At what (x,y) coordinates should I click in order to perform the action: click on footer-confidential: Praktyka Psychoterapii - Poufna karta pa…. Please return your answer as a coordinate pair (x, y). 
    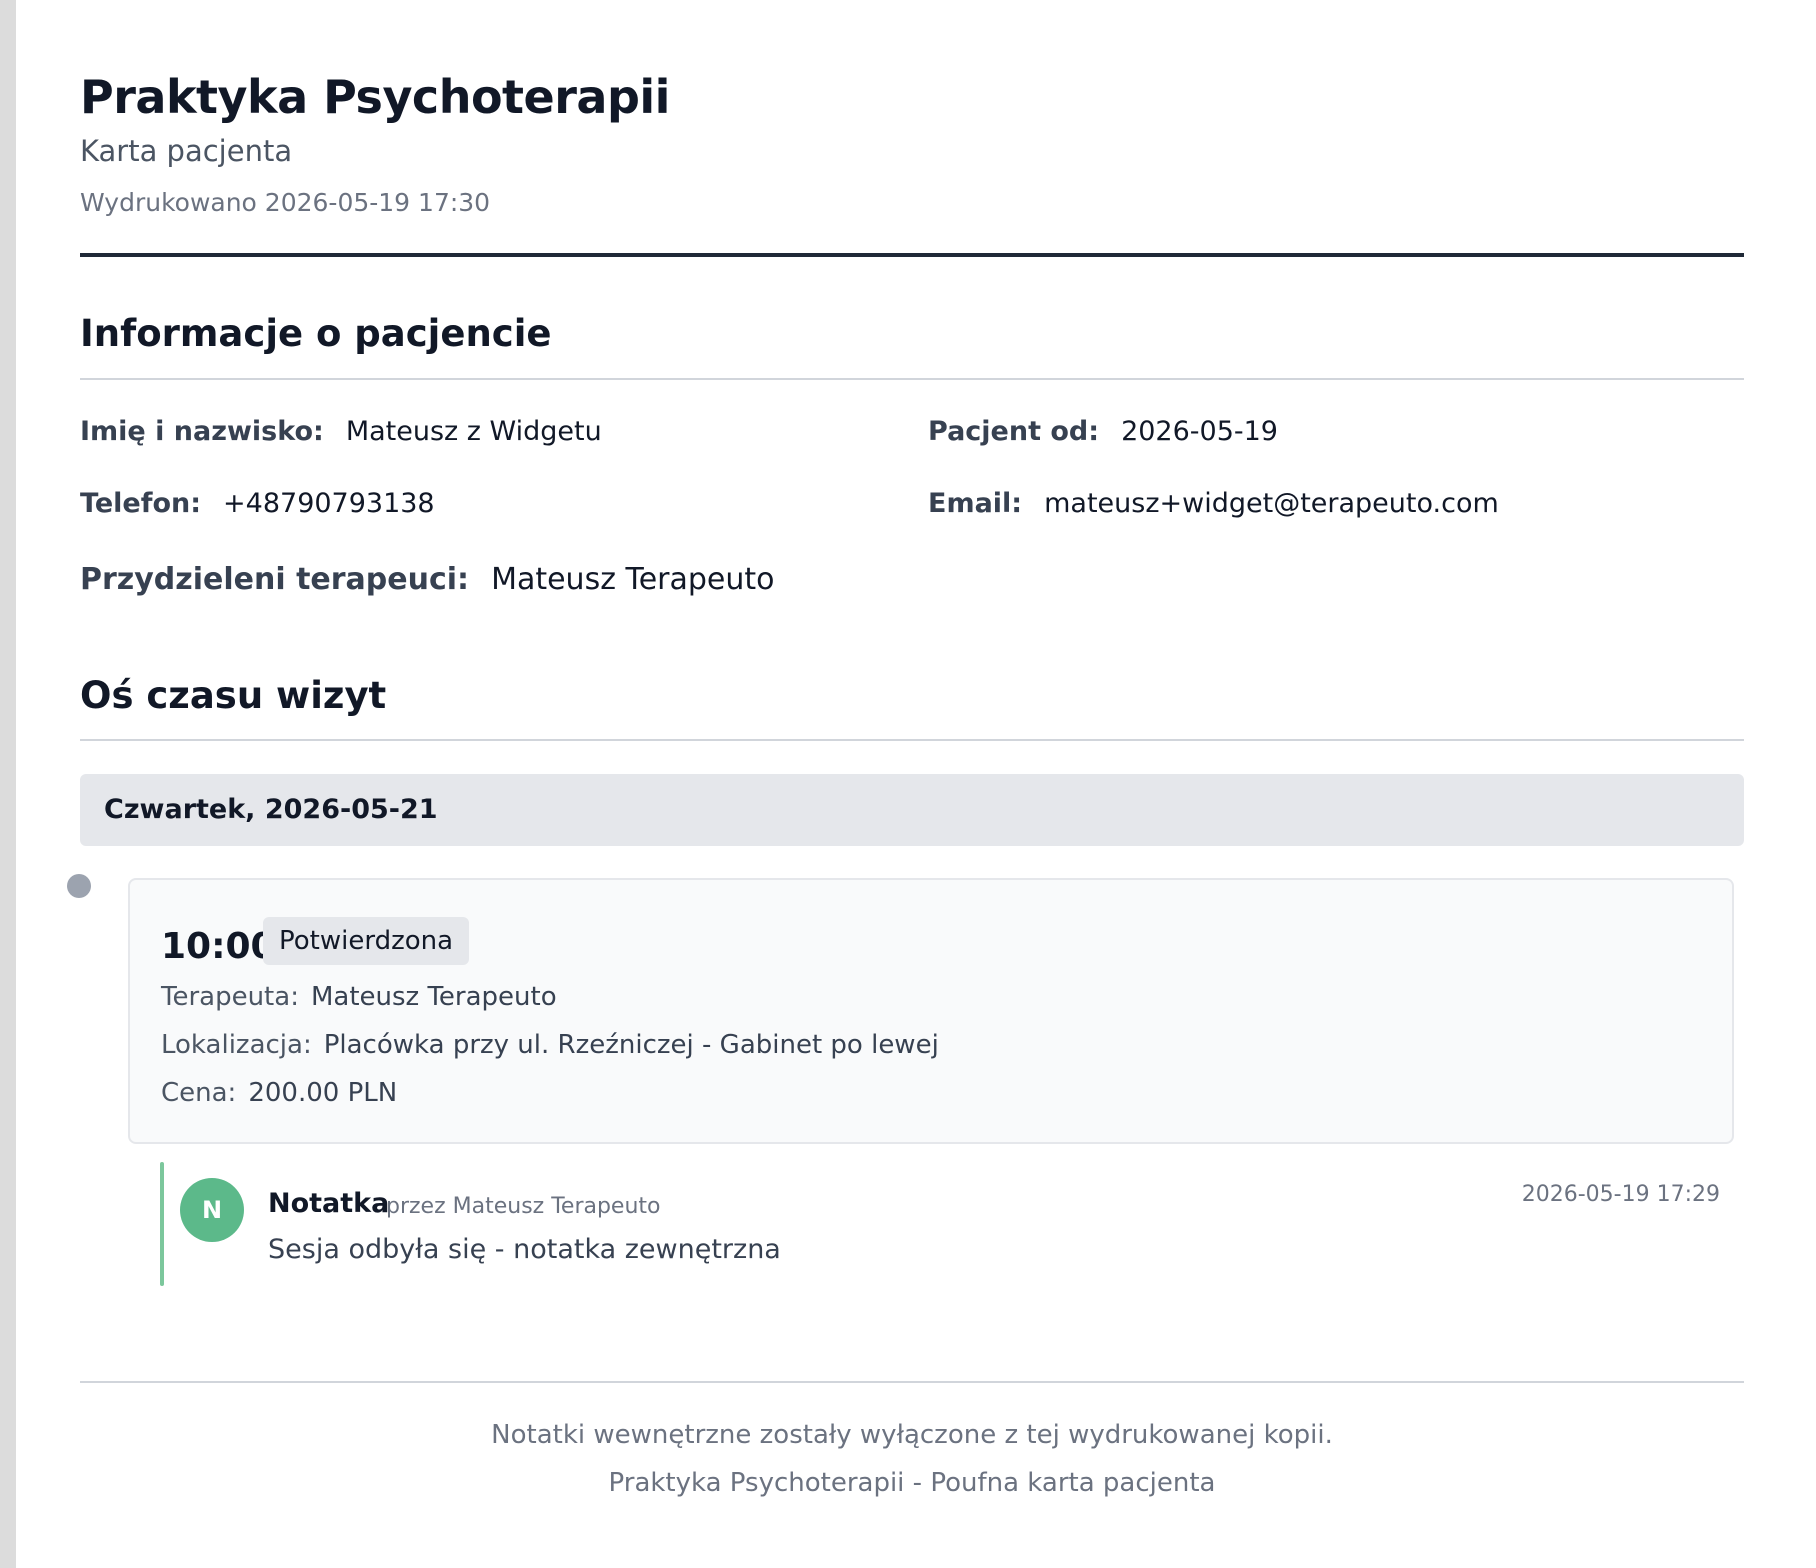
    Looking at the image, I should click on (912, 1483).